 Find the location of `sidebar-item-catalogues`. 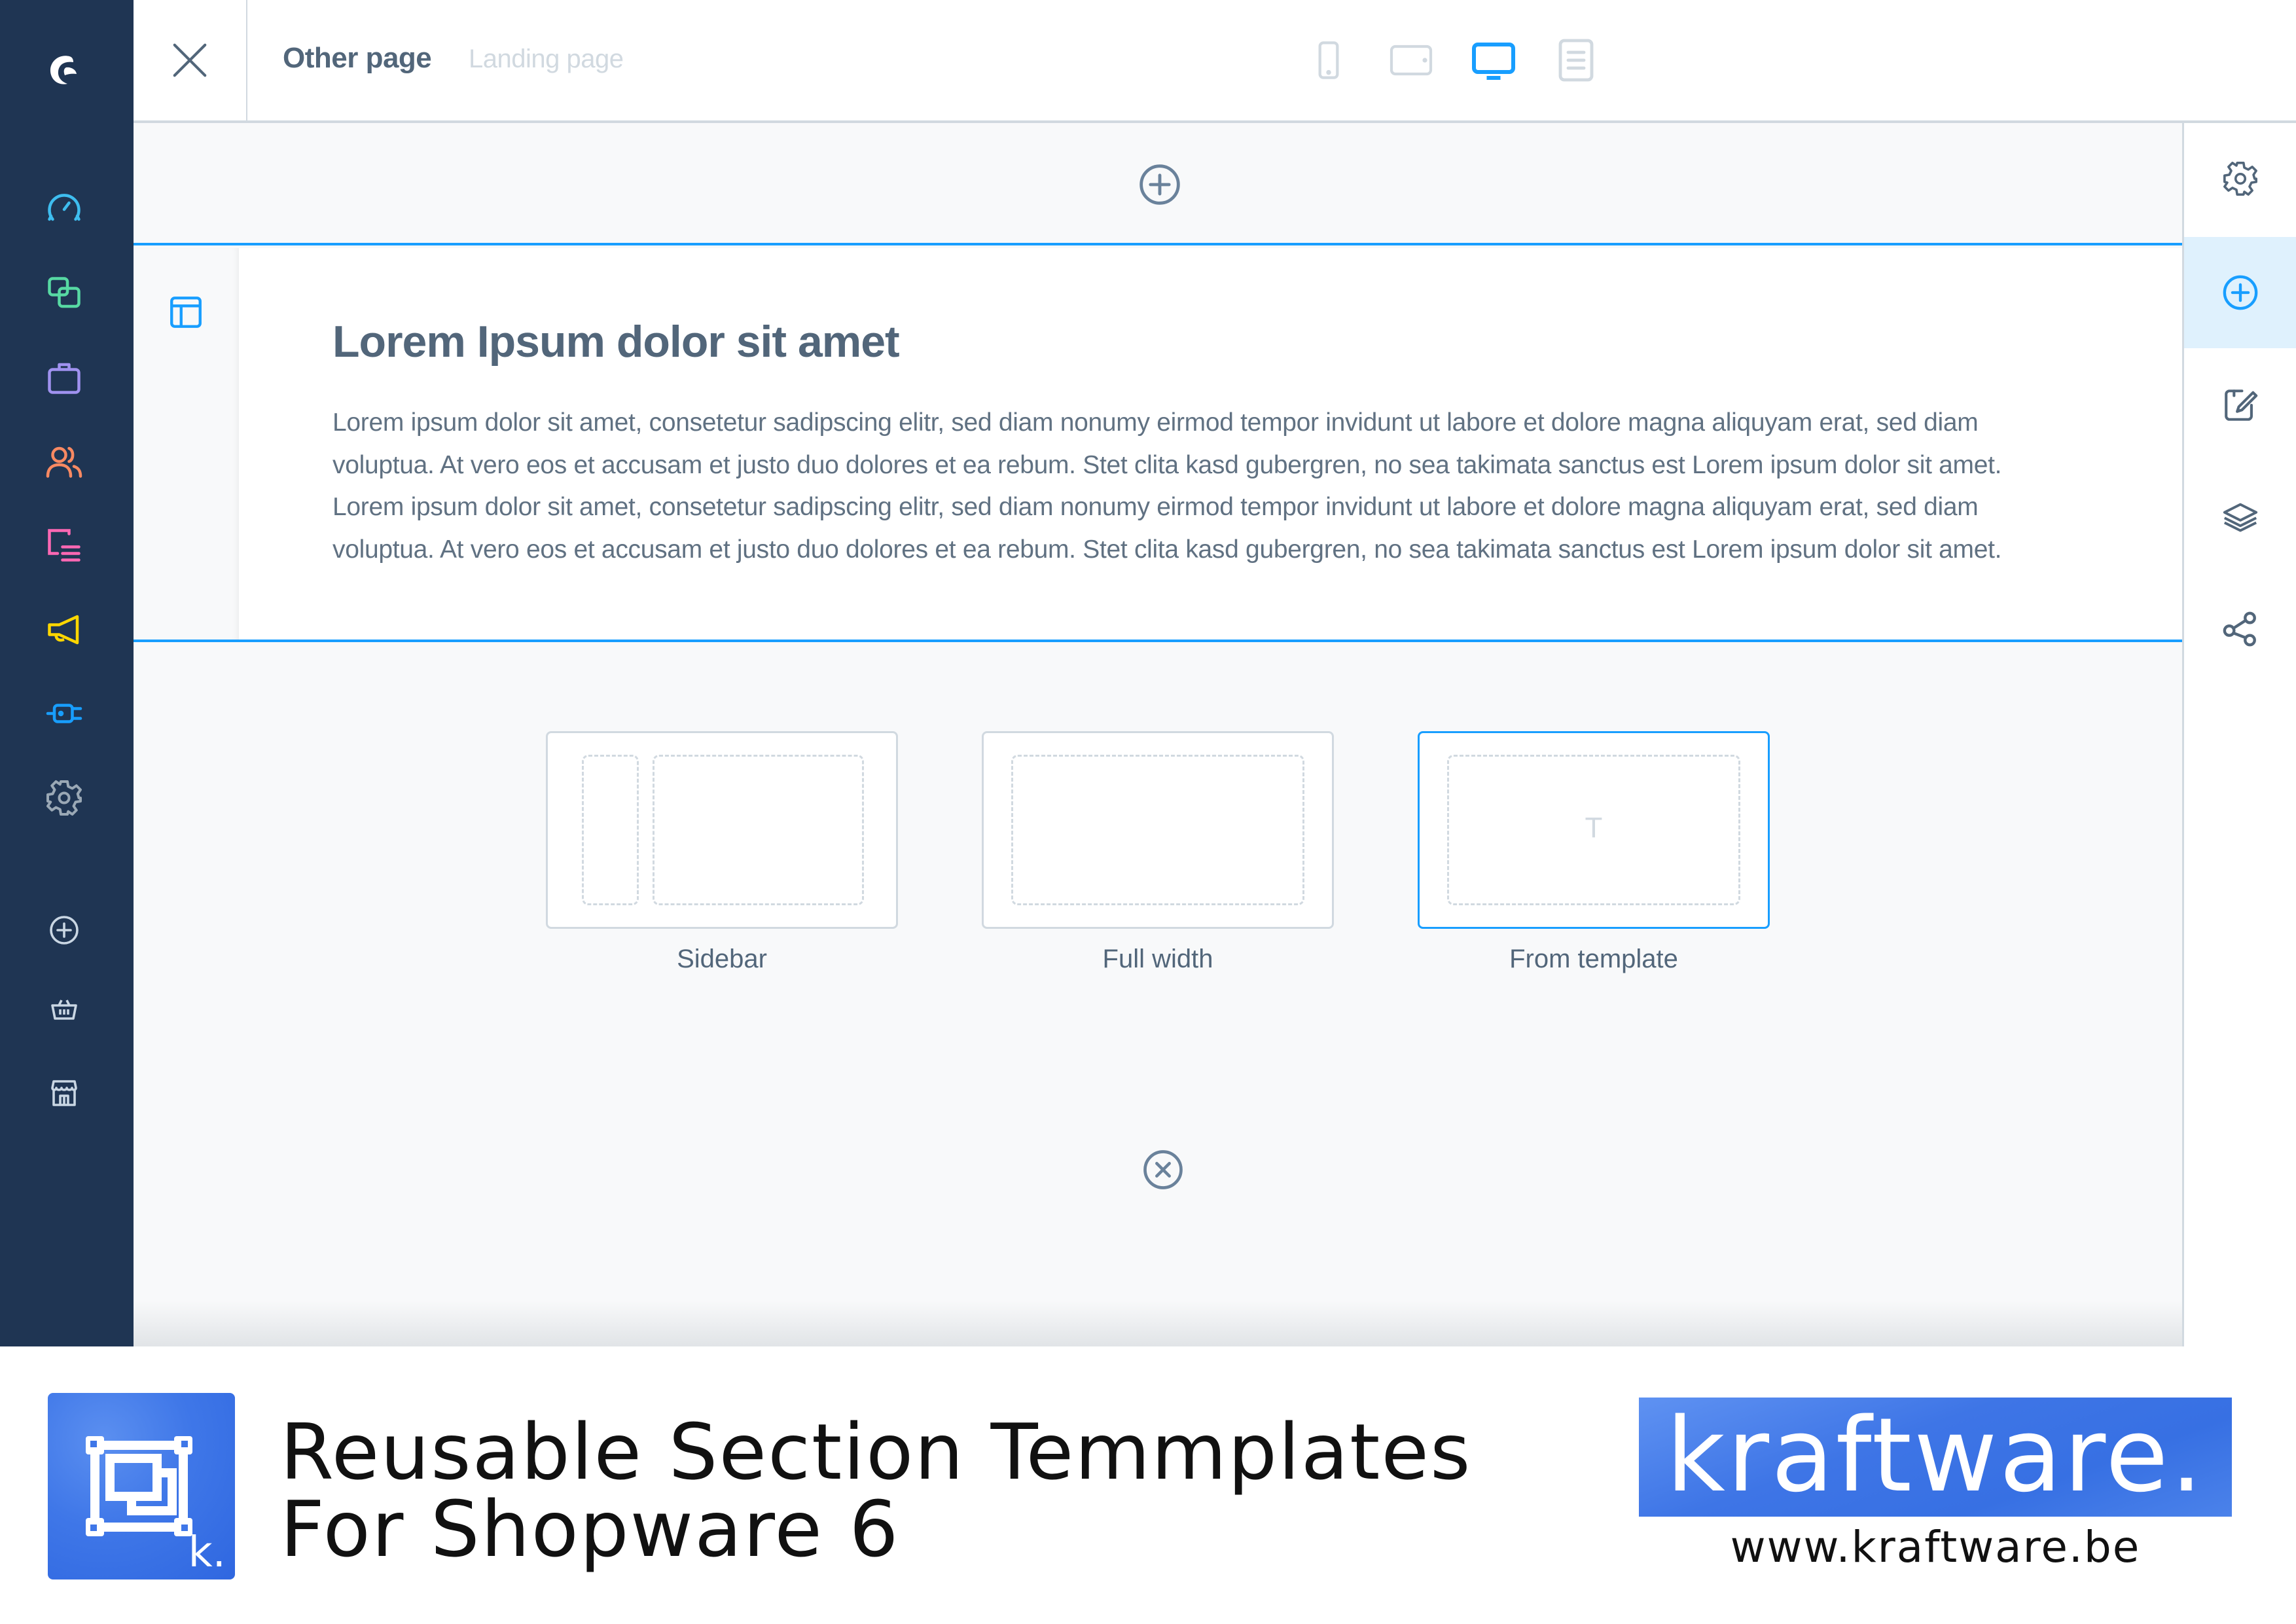

sidebar-item-catalogues is located at coordinates (64, 293).